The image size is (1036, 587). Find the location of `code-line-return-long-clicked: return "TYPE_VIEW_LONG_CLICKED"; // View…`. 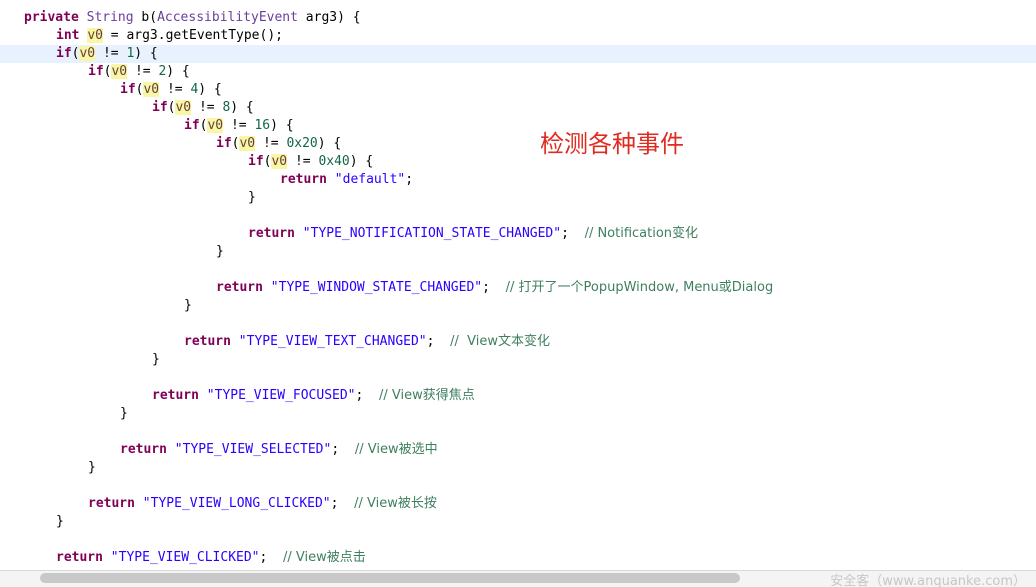

code-line-return-long-clicked: return "TYPE_VIEW_LONG_CLICKED"; // View… is located at coordinates (518, 504).